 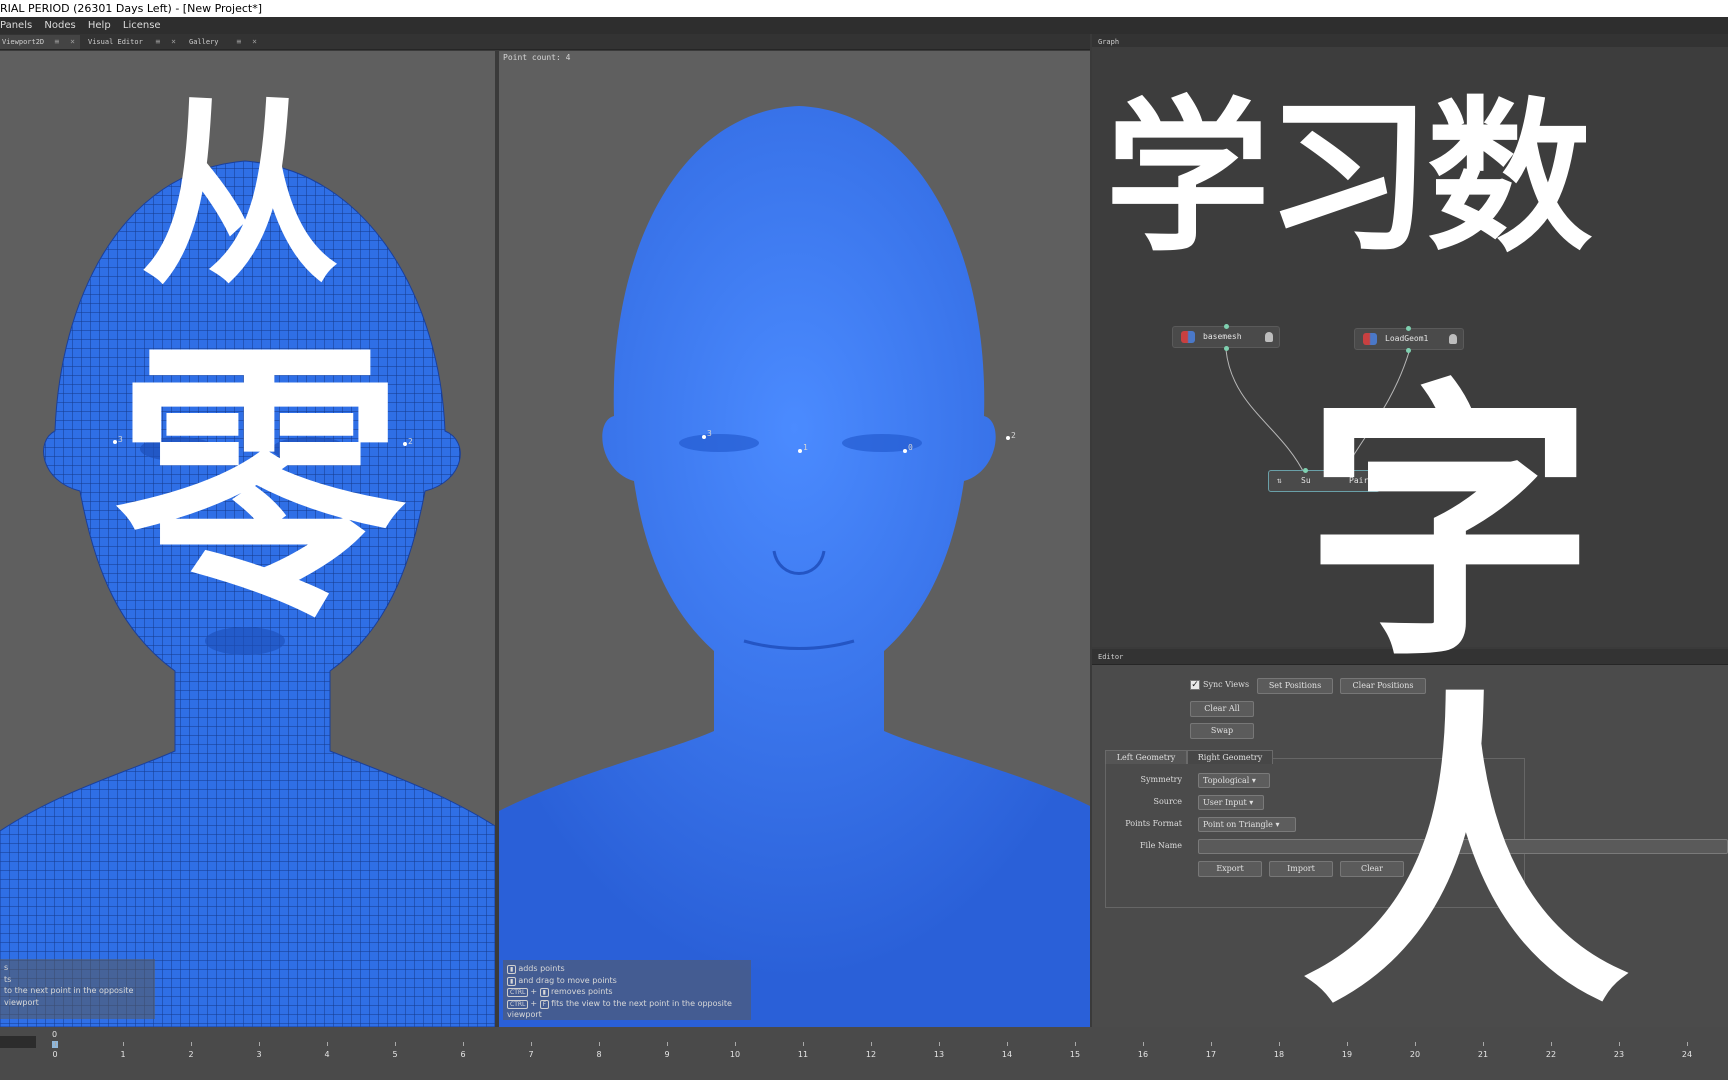 I want to click on right-point-2: 2, so click(x=1013, y=435).